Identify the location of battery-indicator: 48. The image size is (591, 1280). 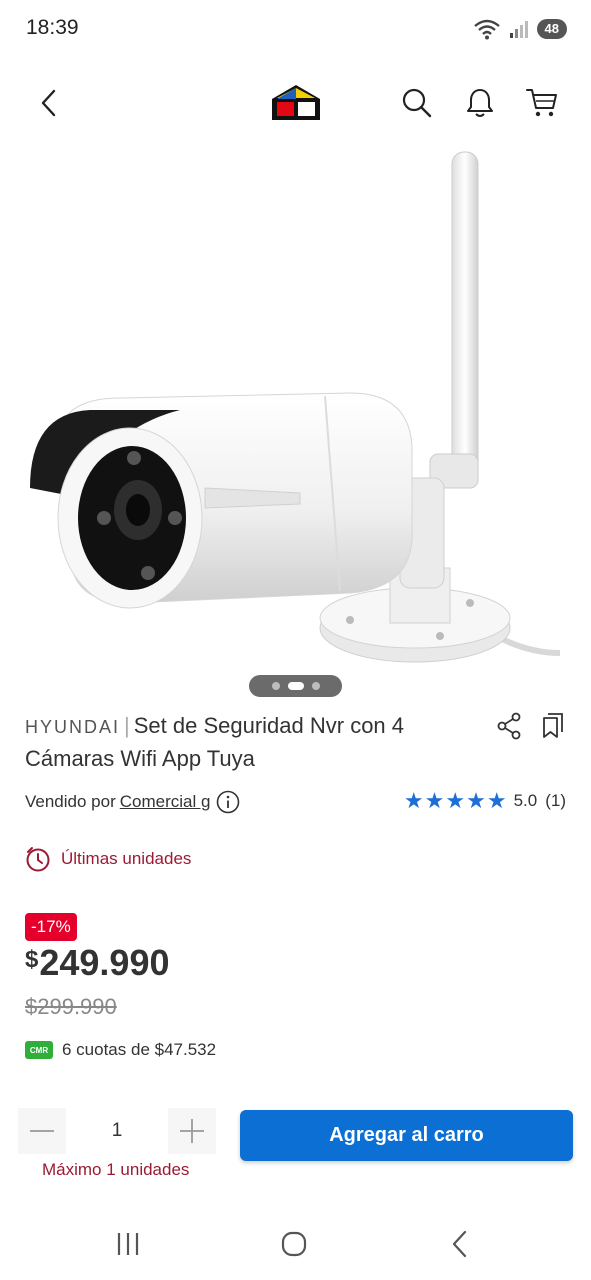
(551, 29).